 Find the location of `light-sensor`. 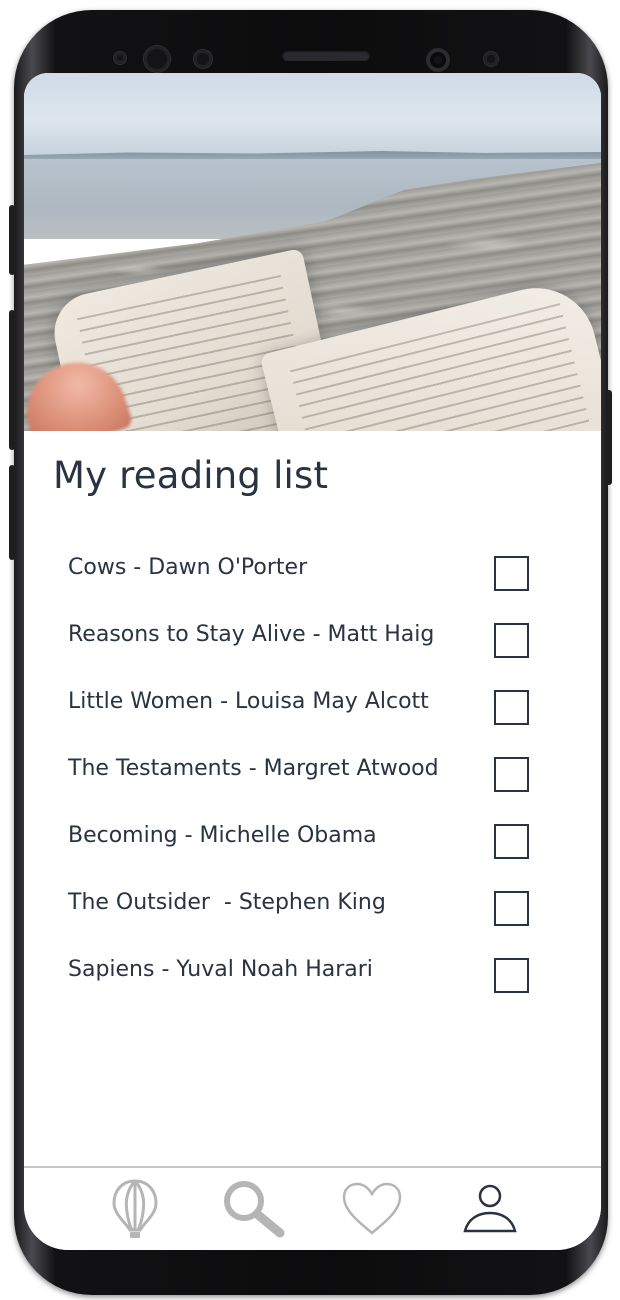

light-sensor is located at coordinates (203, 59).